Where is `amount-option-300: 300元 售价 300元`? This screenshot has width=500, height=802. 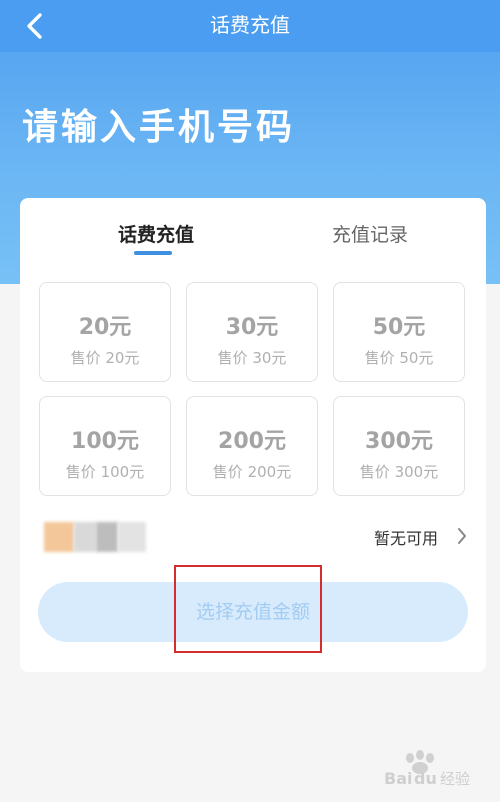
amount-option-300: 300元 售价 300元 is located at coordinates (399, 446).